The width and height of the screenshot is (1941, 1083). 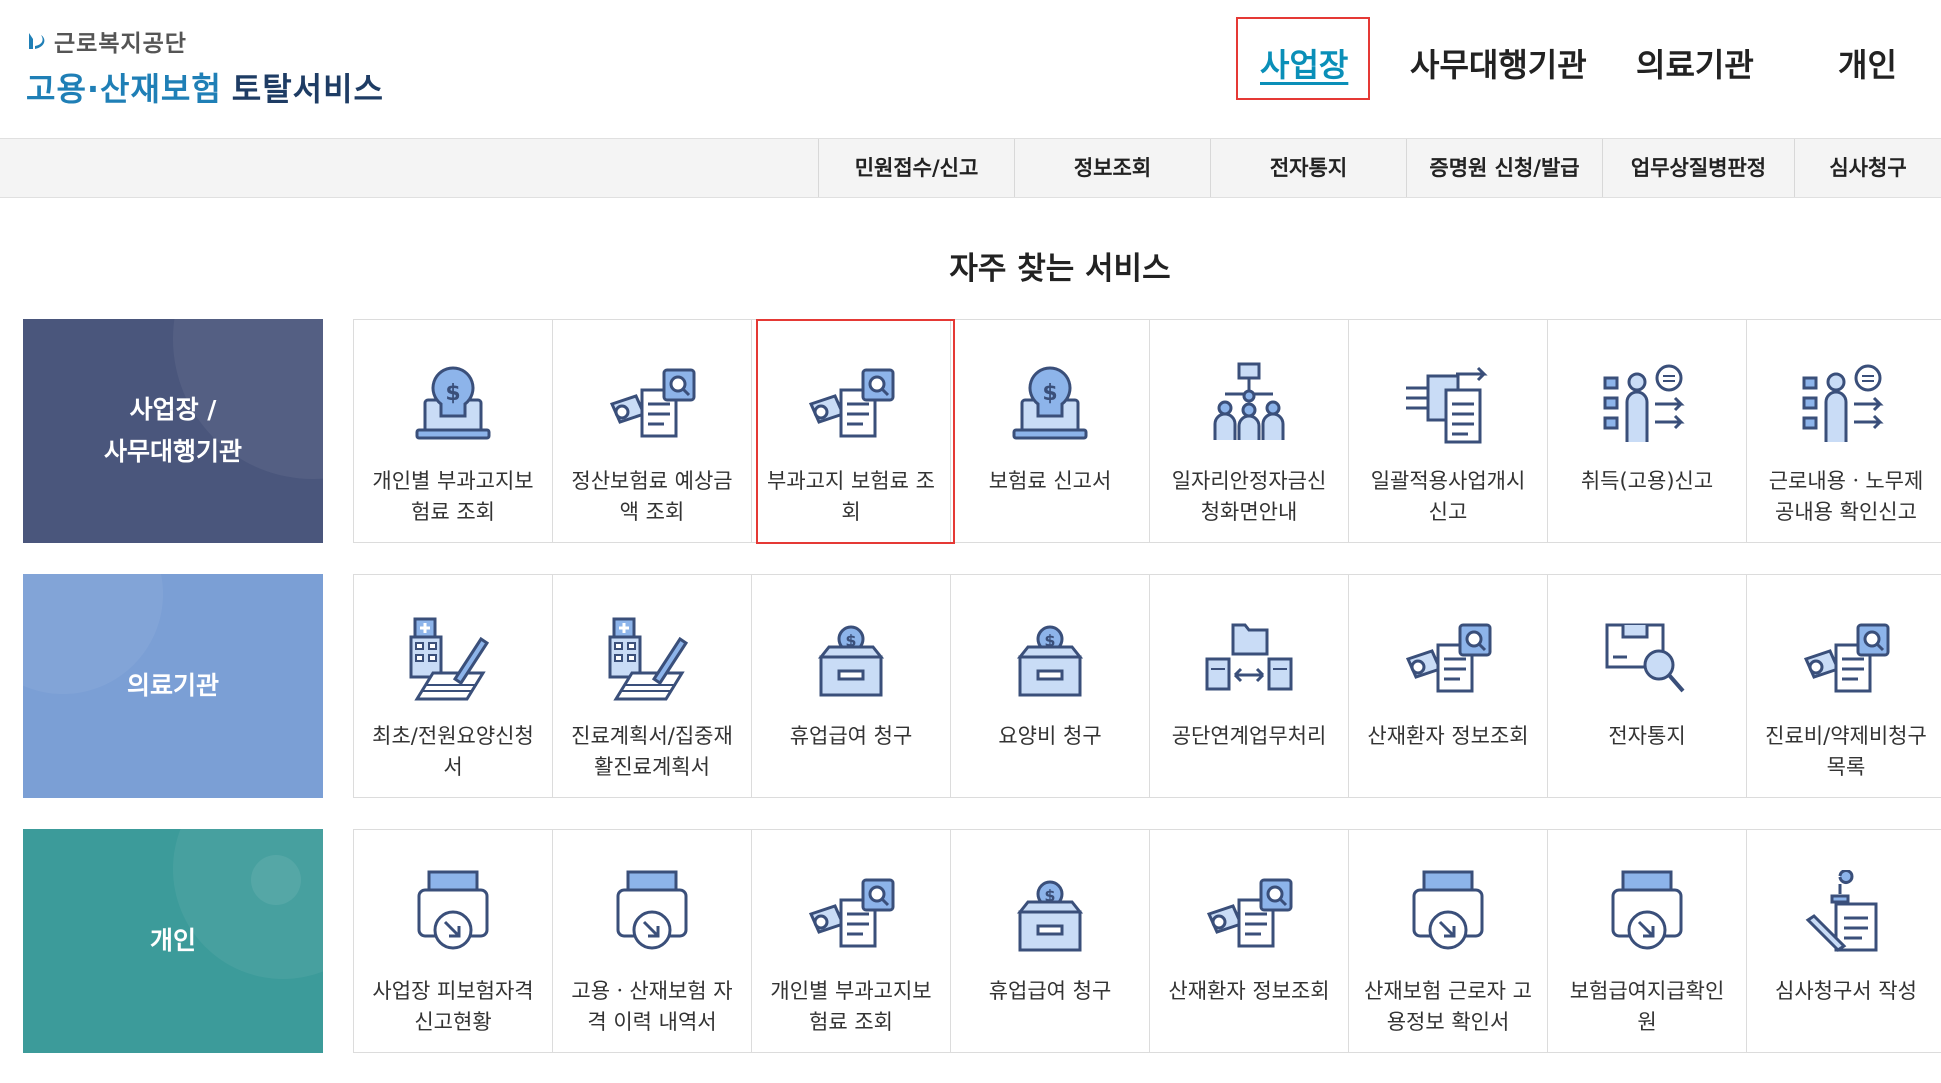 I want to click on service-tile-label: 휴업급여 청구, so click(x=851, y=736).